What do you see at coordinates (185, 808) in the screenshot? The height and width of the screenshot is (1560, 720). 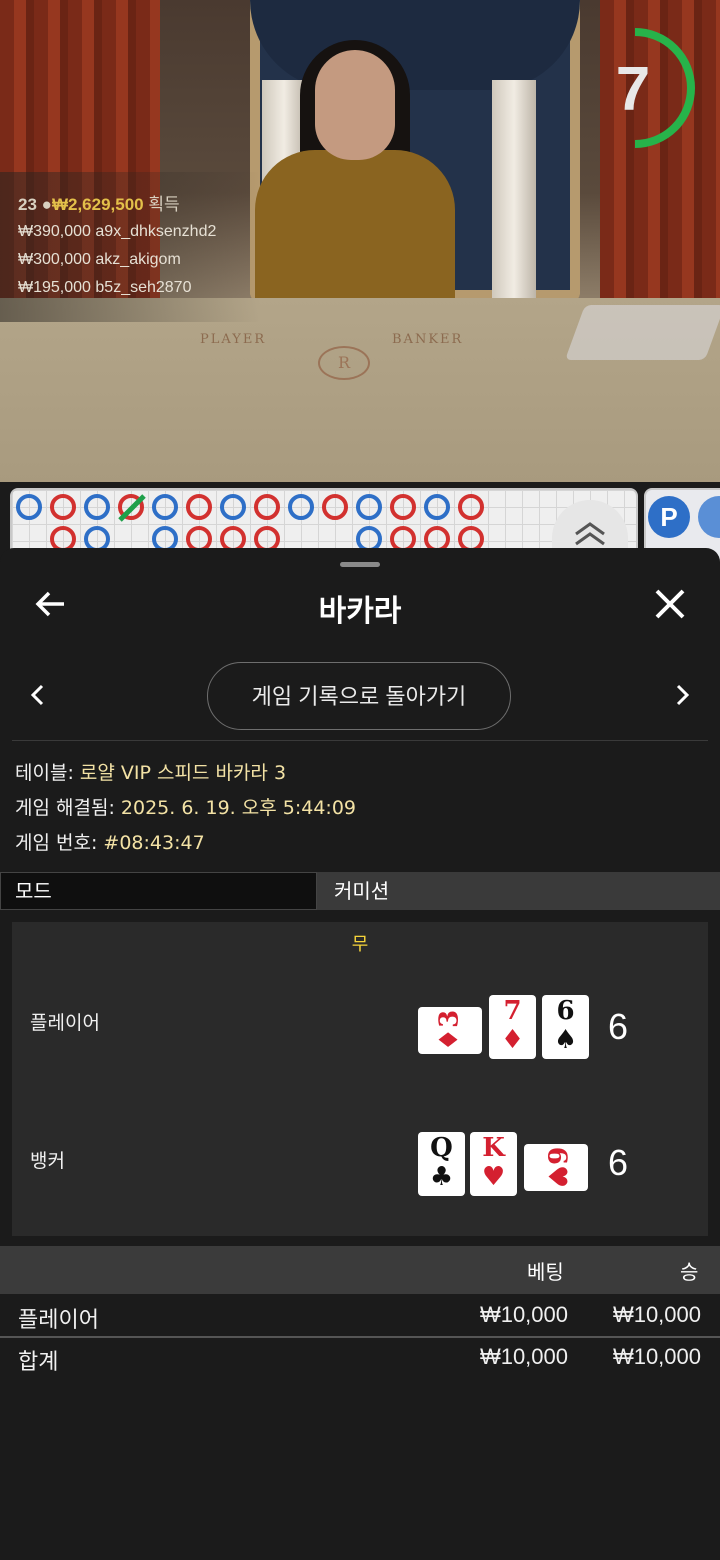 I see `resolved-time-info: 게임 해결됨: 2025. 6. 19. 오후 5:44:09` at bounding box center [185, 808].